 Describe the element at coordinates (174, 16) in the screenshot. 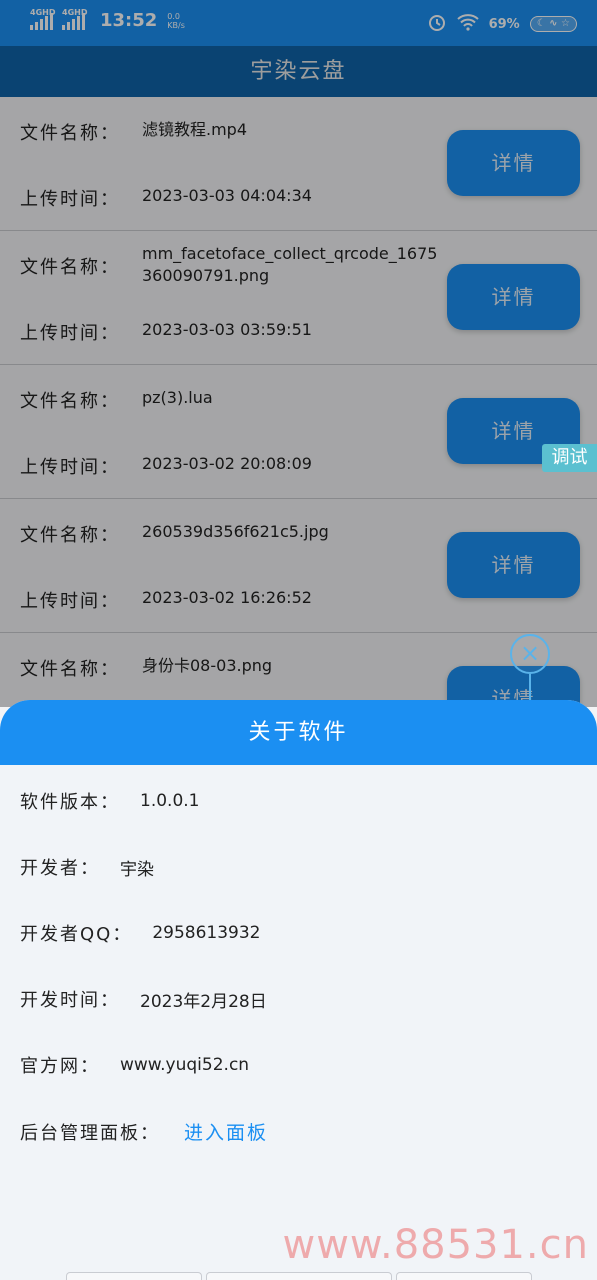

I see `speed-value: 0.0` at that location.